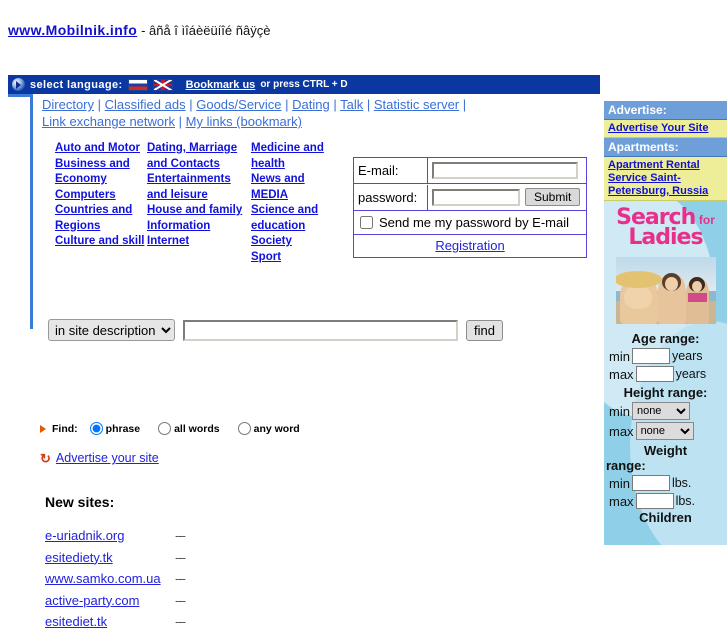  Describe the element at coordinates (311, 104) in the screenshot. I see `nav-link-dating: Dating` at that location.